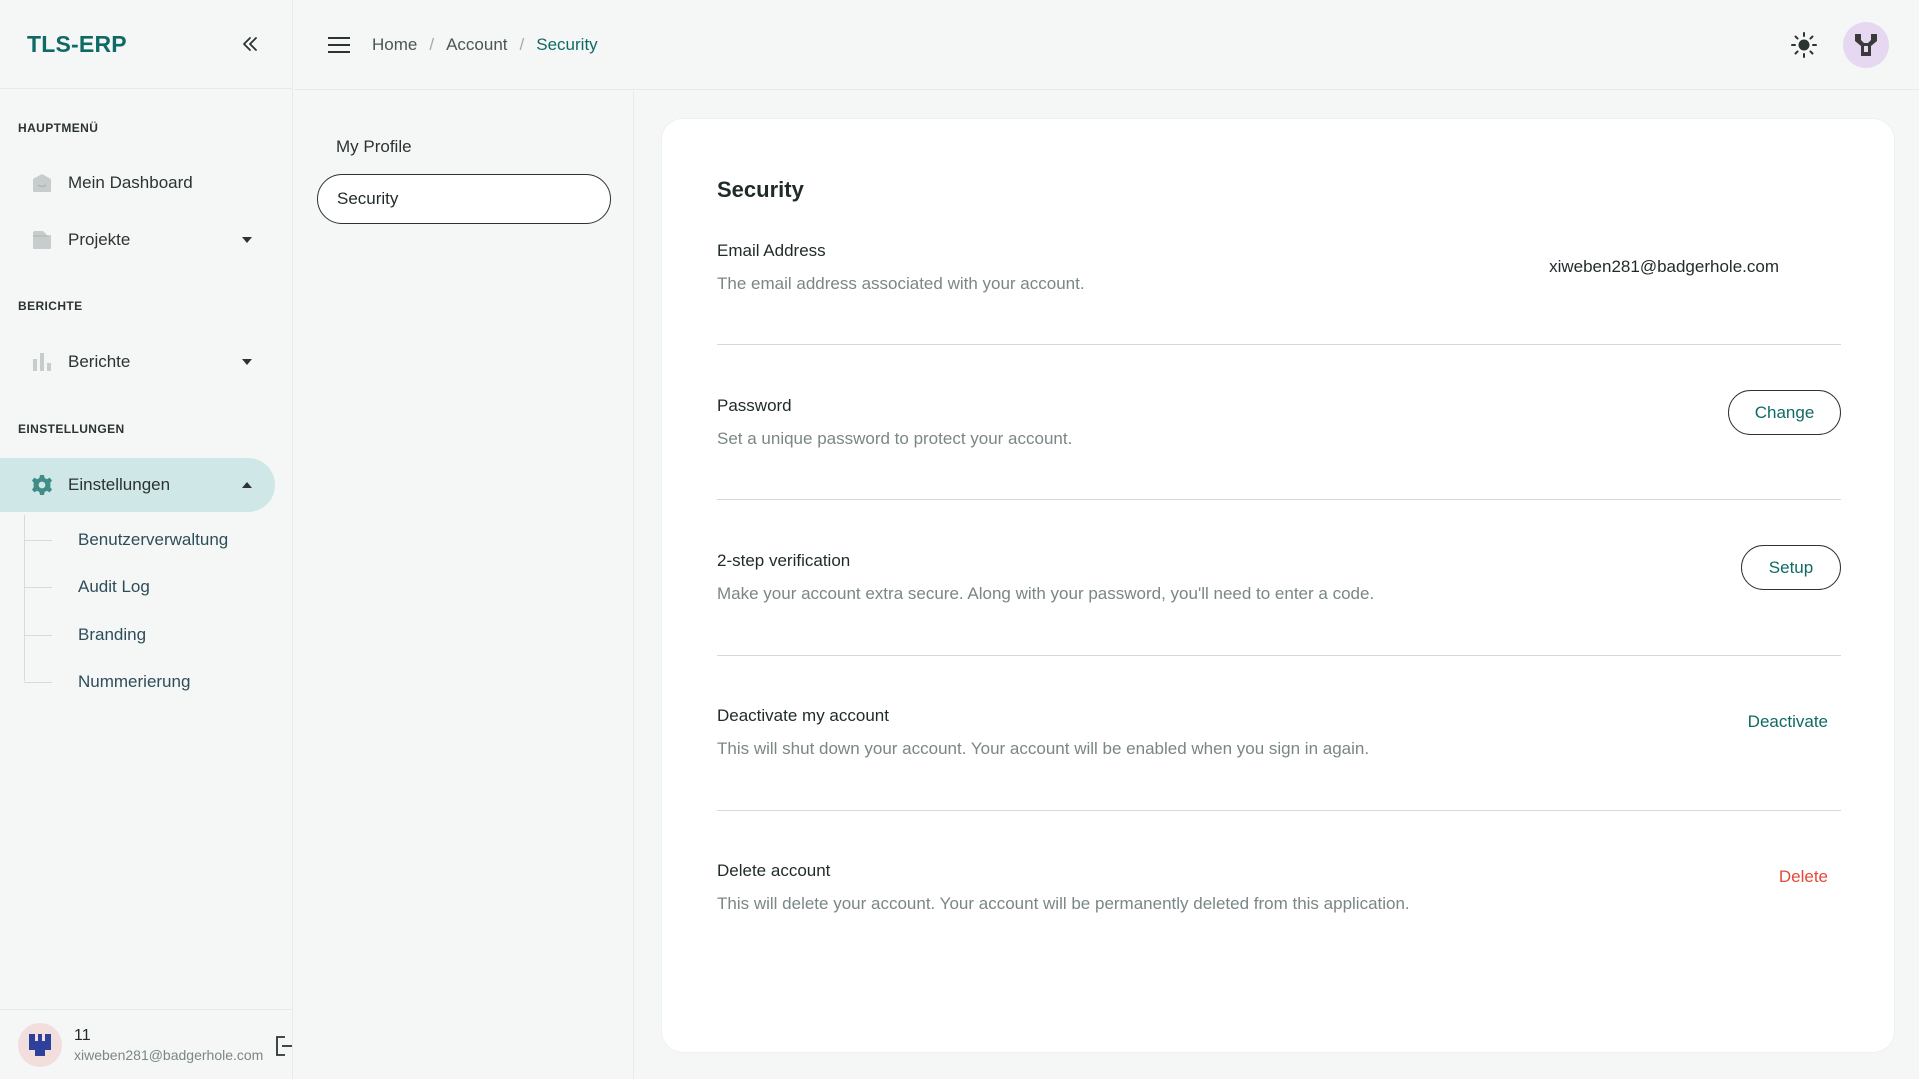  I want to click on sidebar-subitem-nummerierung: Nummerierung, so click(144, 682).